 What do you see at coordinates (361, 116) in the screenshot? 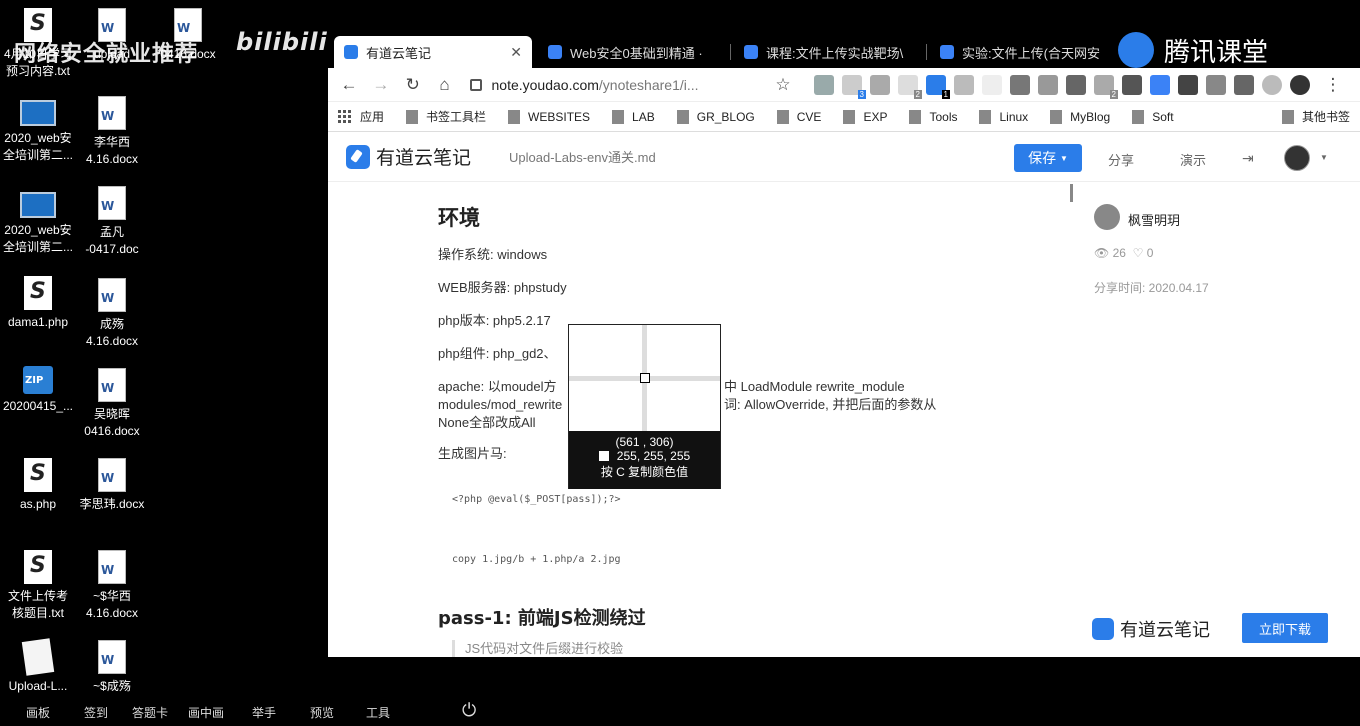
I see `bookmark-apps: 应用` at bounding box center [361, 116].